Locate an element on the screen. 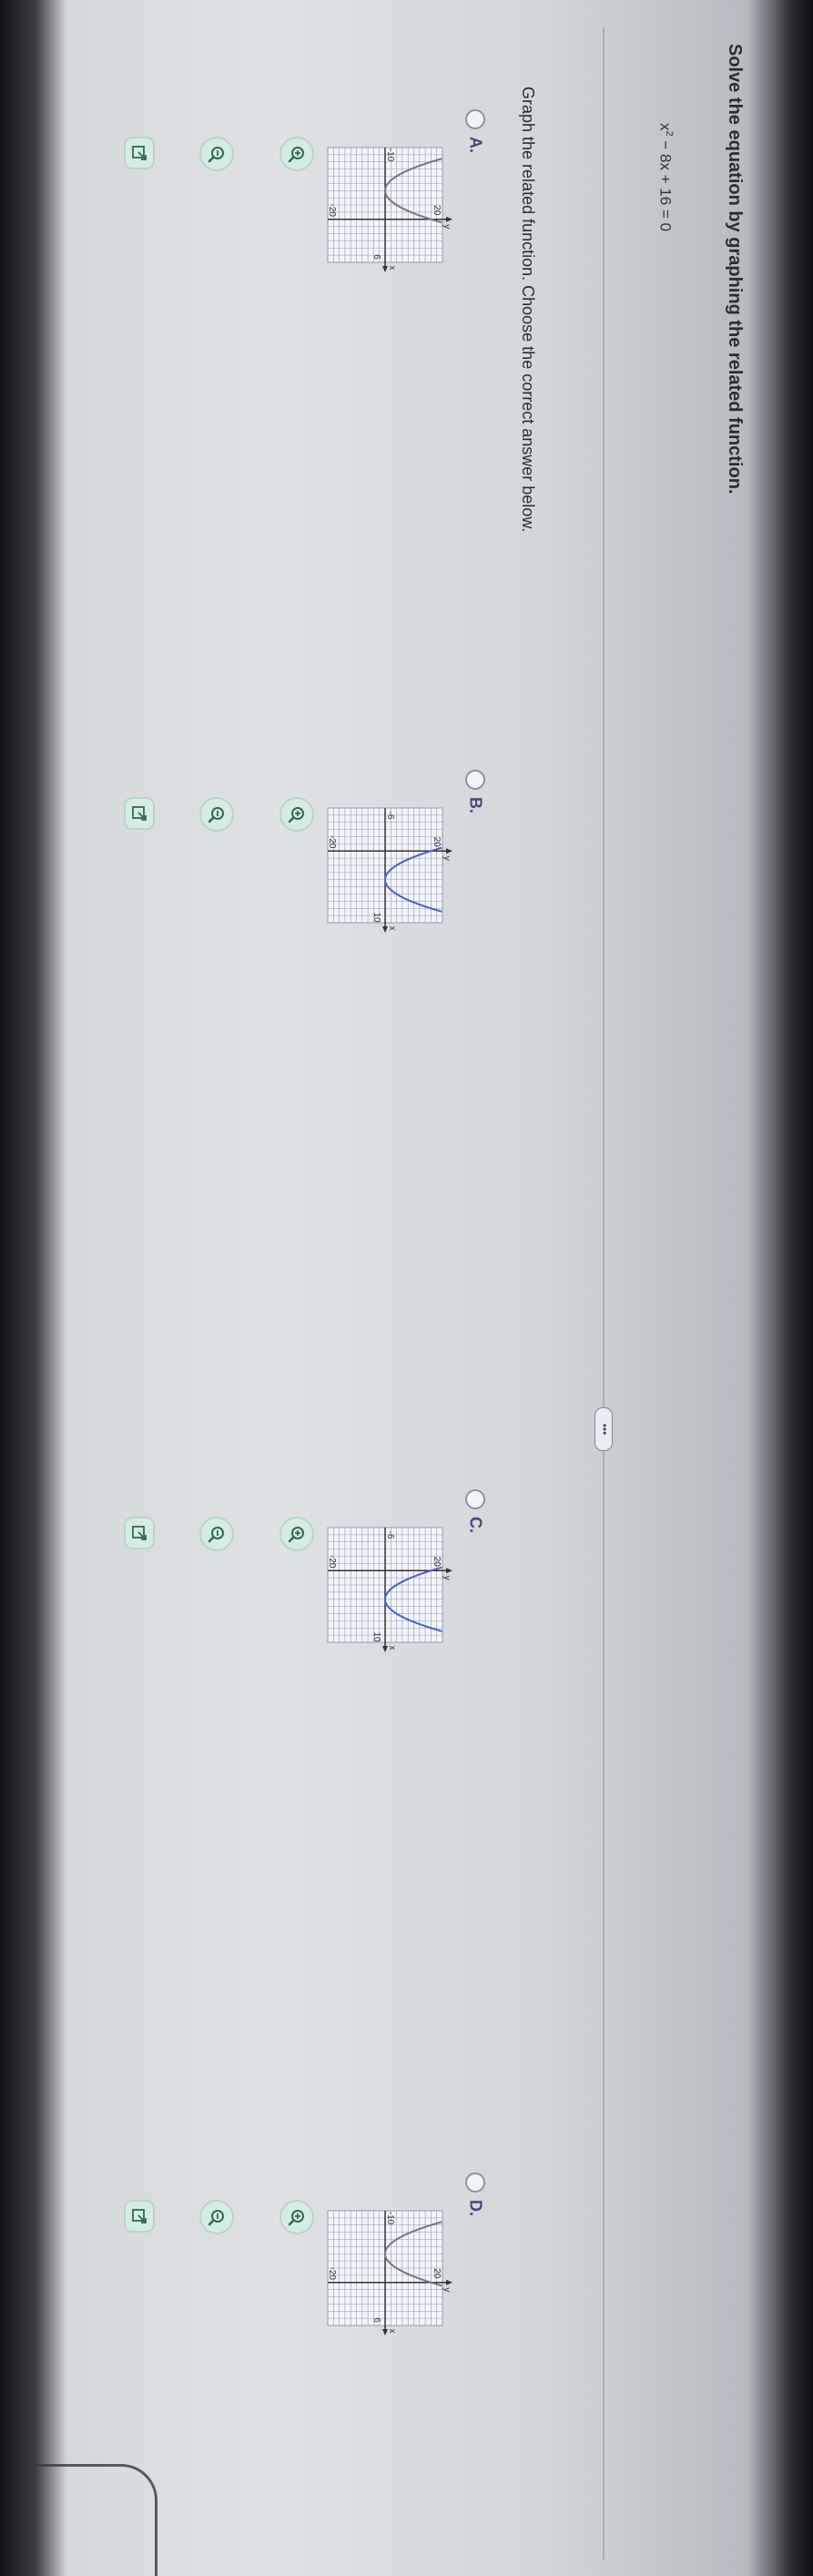 The image size is (813, 2576). graph-c: -6 10 20 -20 x y is located at coordinates (389, 1589).